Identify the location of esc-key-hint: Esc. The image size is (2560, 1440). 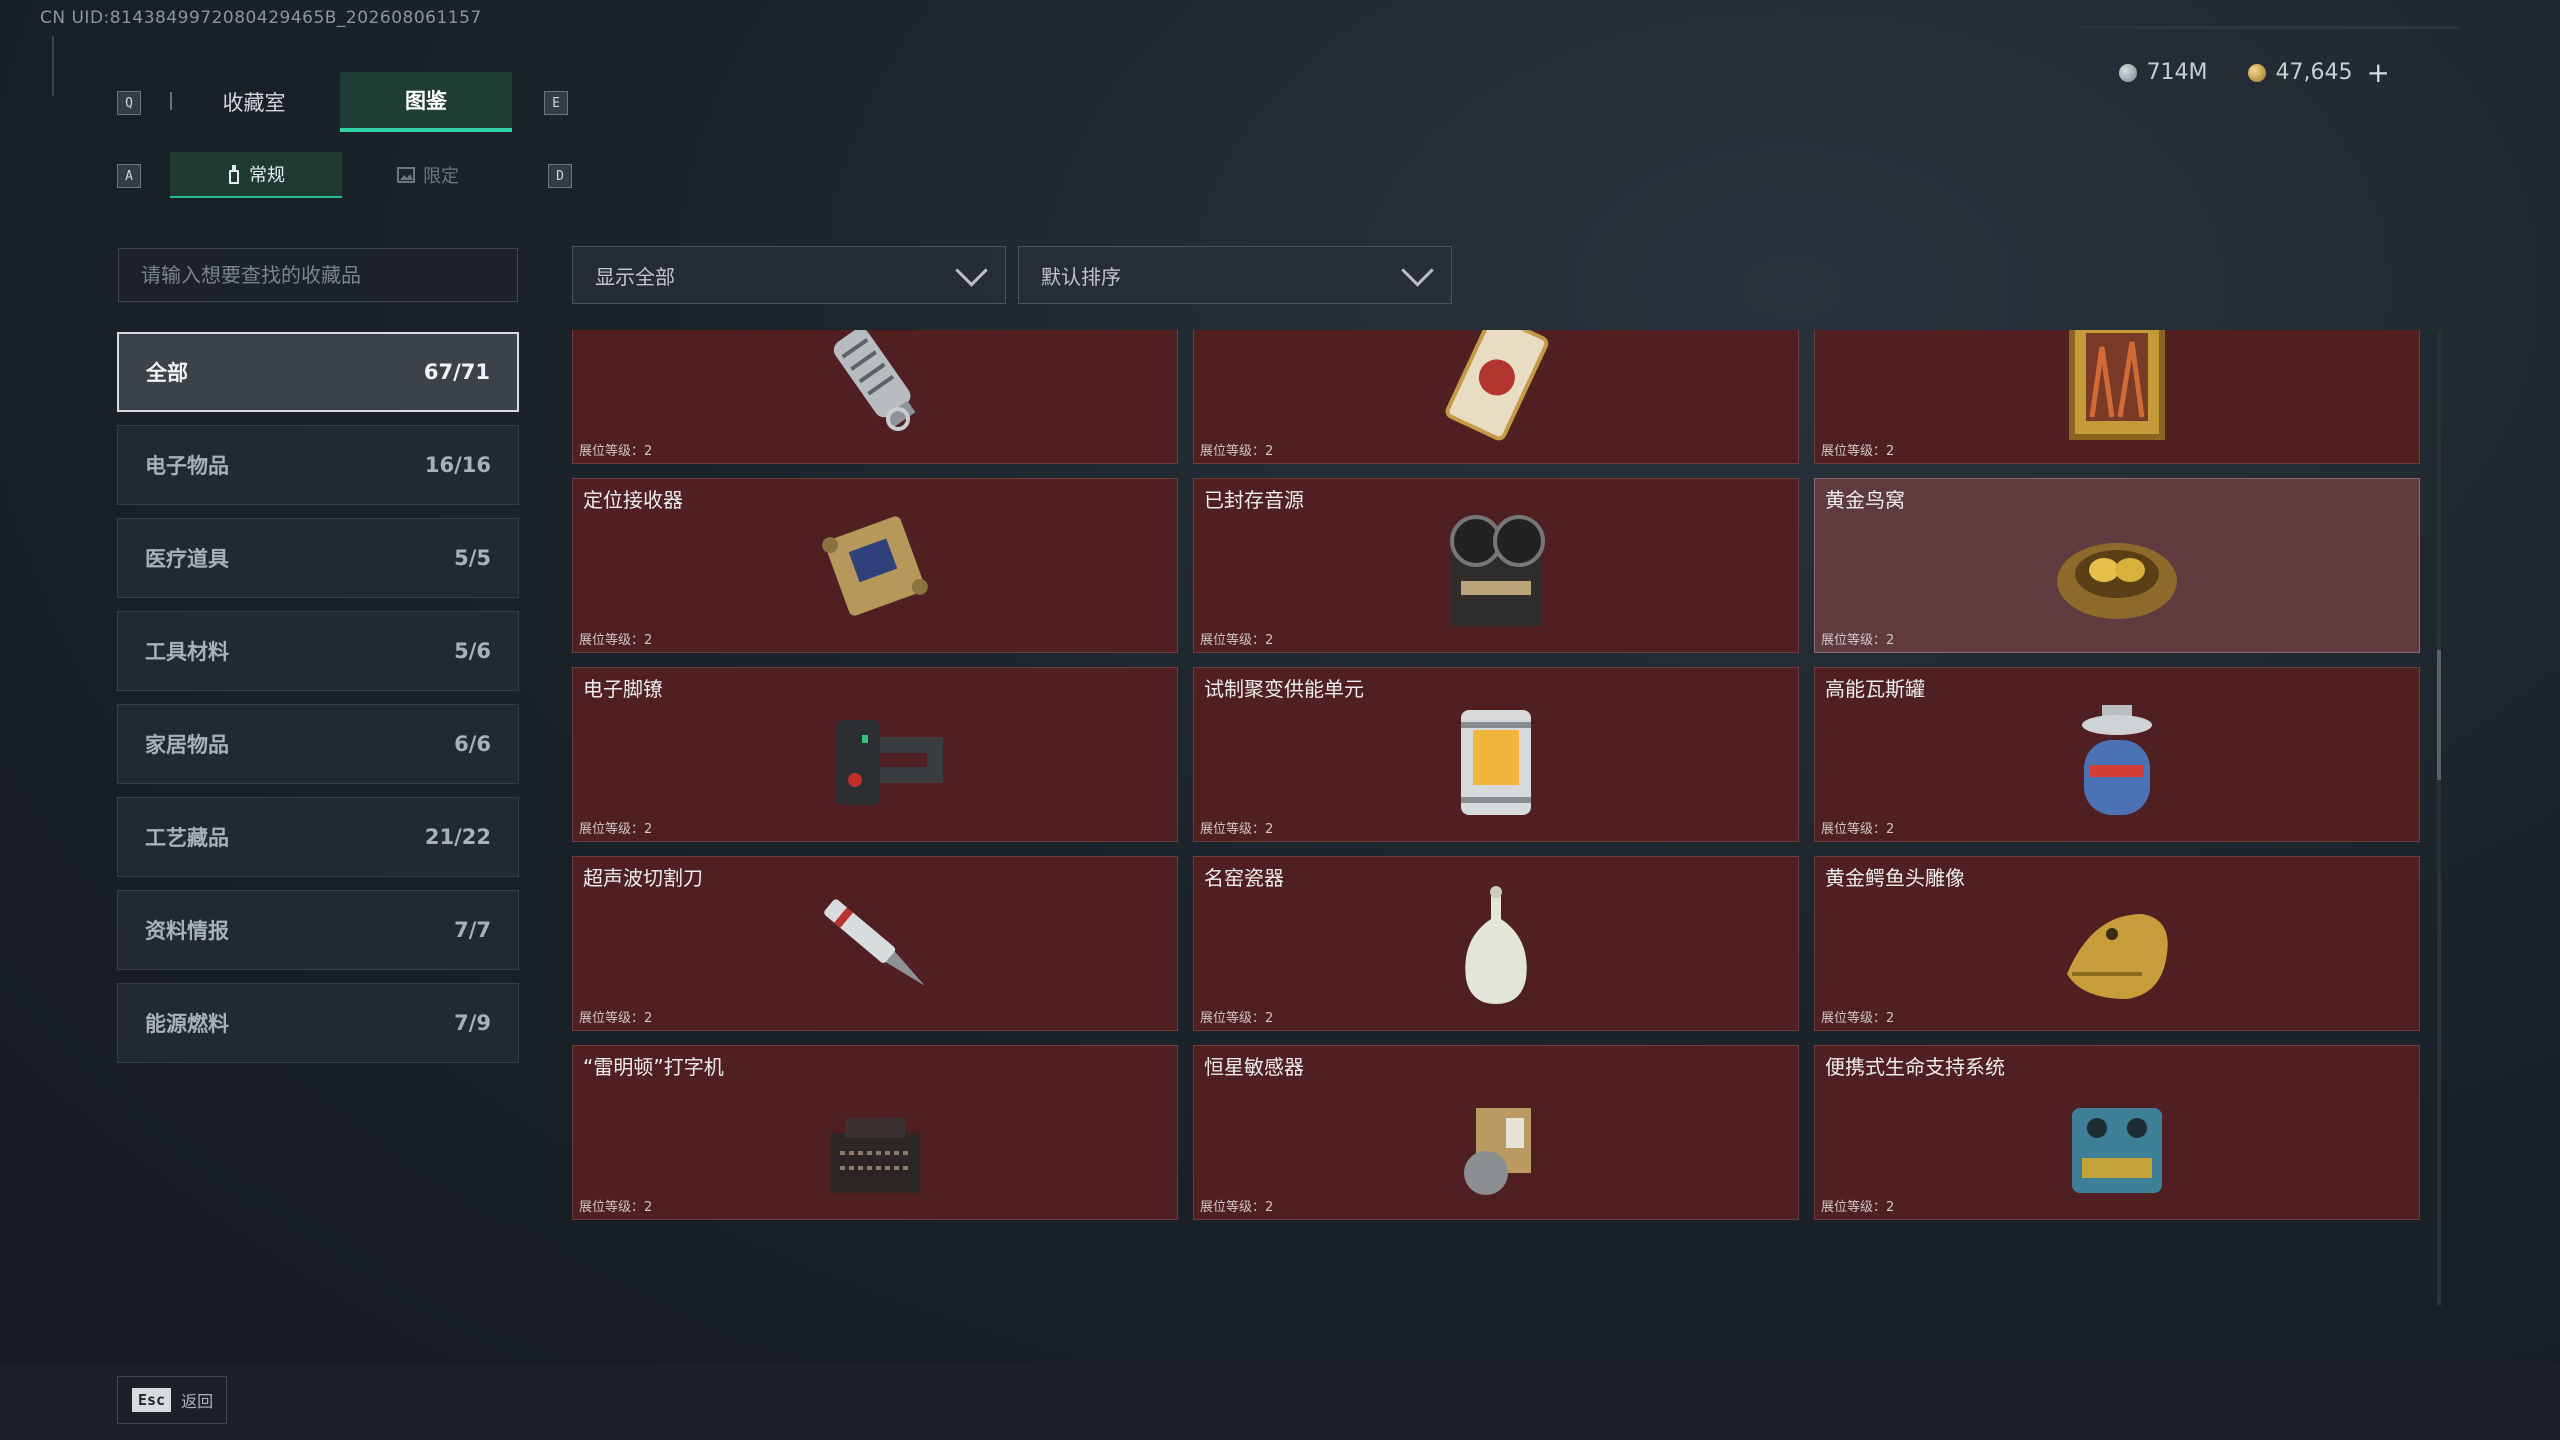
(152, 1400).